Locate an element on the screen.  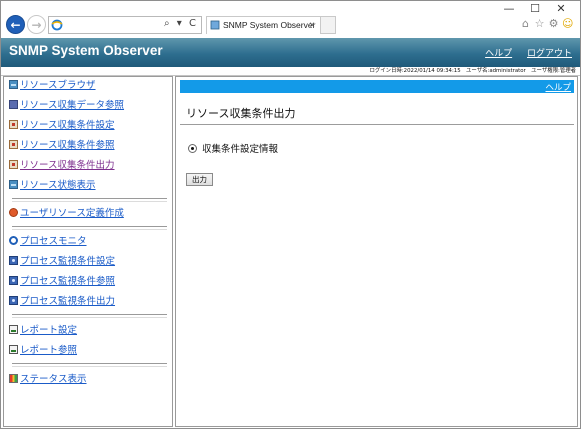
sidebar-item-resource-browser: リソースブラウザ is located at coordinates (52, 84).